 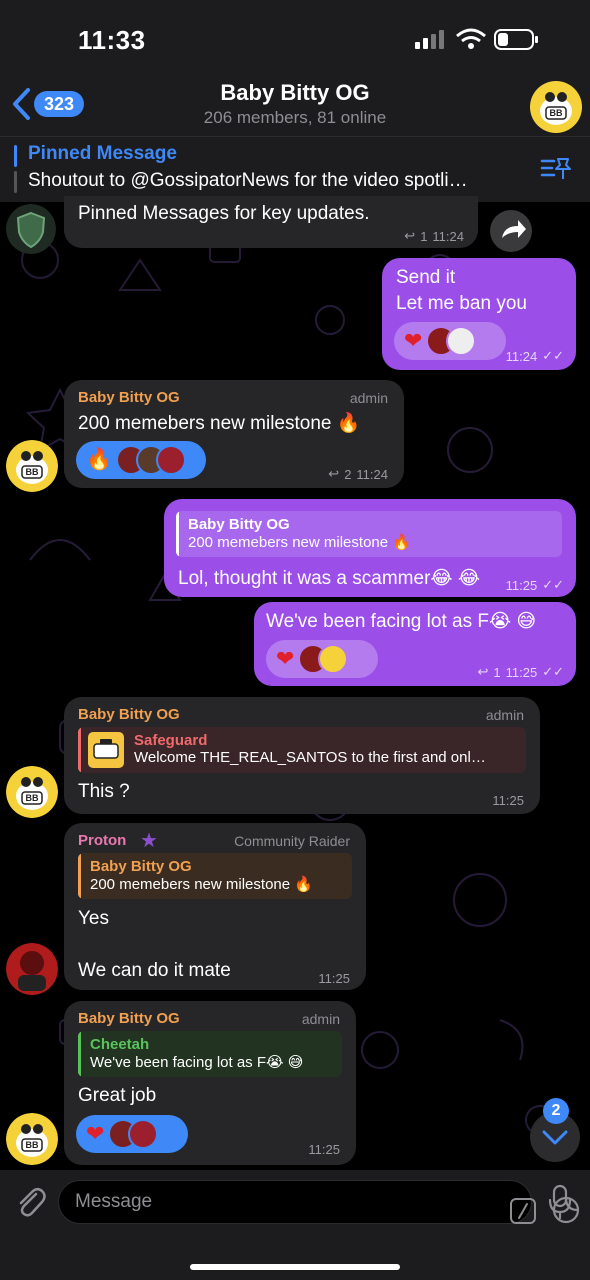 I want to click on sender-role: Community Raider, so click(x=292, y=841).